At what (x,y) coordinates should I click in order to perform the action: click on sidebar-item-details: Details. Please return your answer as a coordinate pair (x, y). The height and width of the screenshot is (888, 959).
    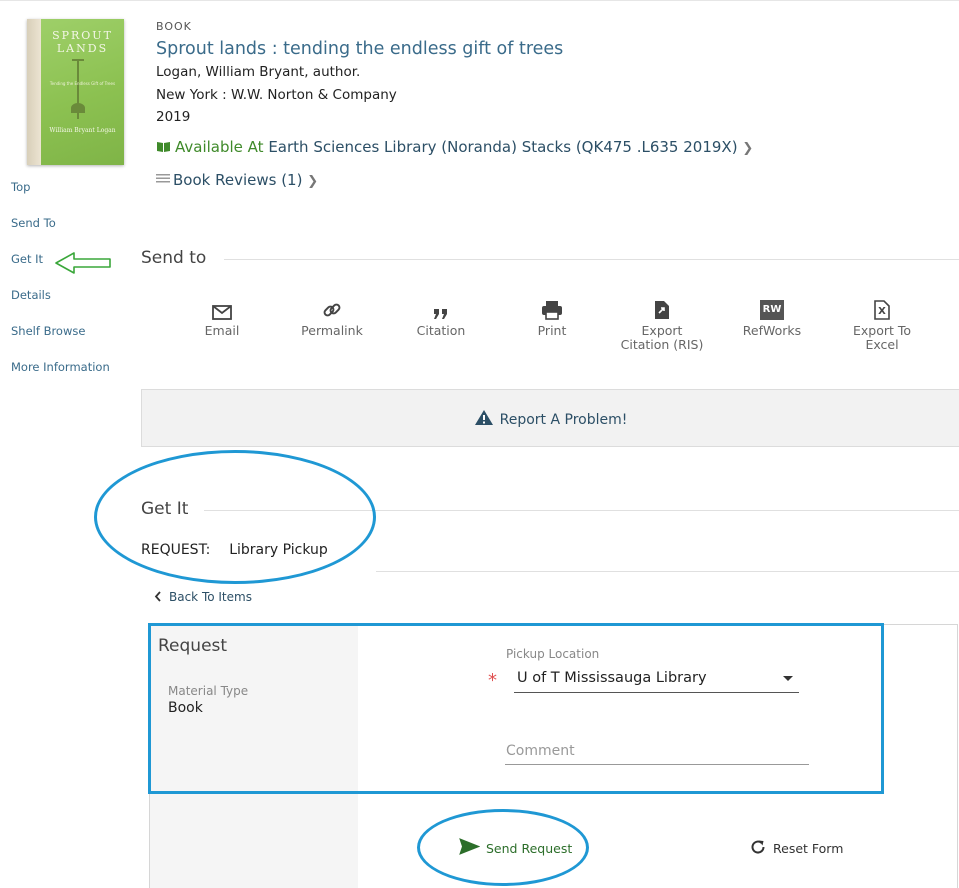
    Looking at the image, I should click on (31, 295).